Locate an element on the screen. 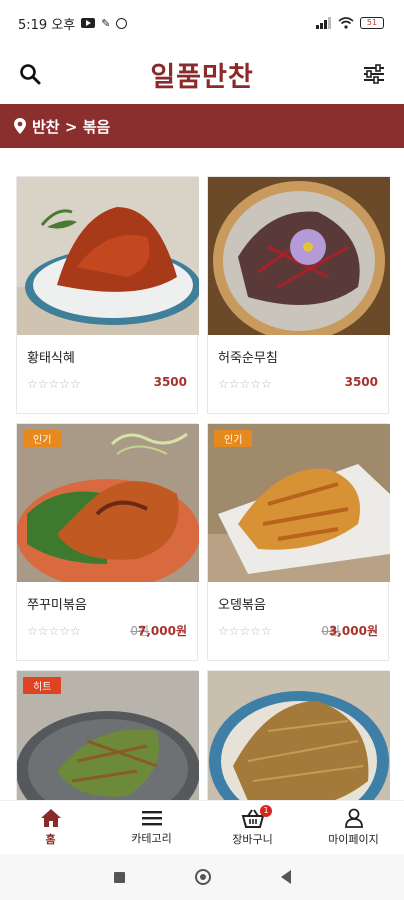 This screenshot has width=404, height=900. nav-category: 카테고리 is located at coordinates (151, 827).